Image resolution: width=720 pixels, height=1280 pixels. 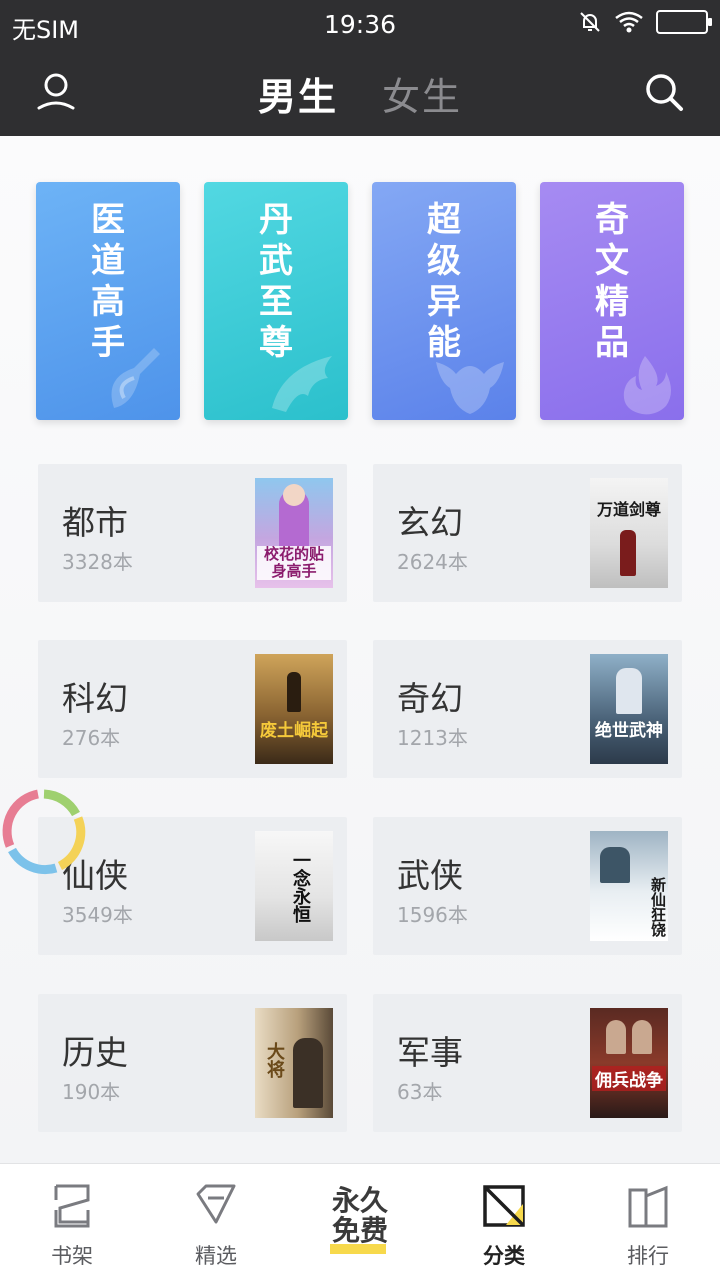 I want to click on sword-icon, so click(x=135, y=378).